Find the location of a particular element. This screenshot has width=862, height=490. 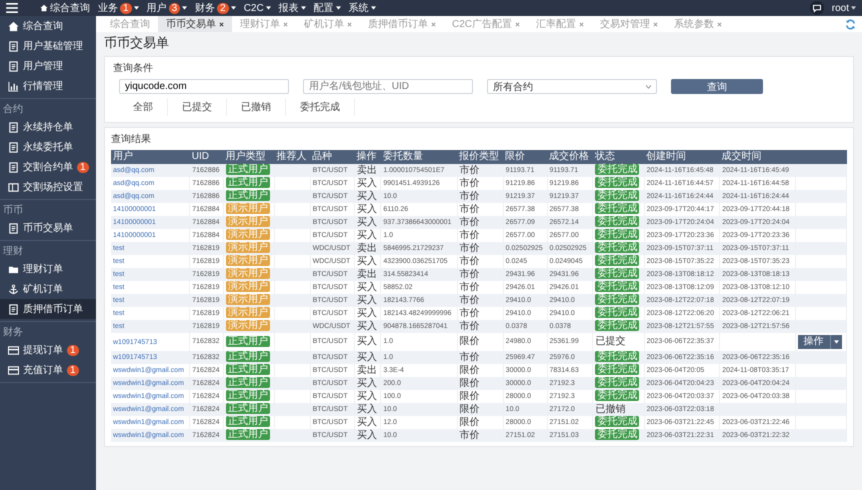

status-text: 已撤销 is located at coordinates (610, 409).